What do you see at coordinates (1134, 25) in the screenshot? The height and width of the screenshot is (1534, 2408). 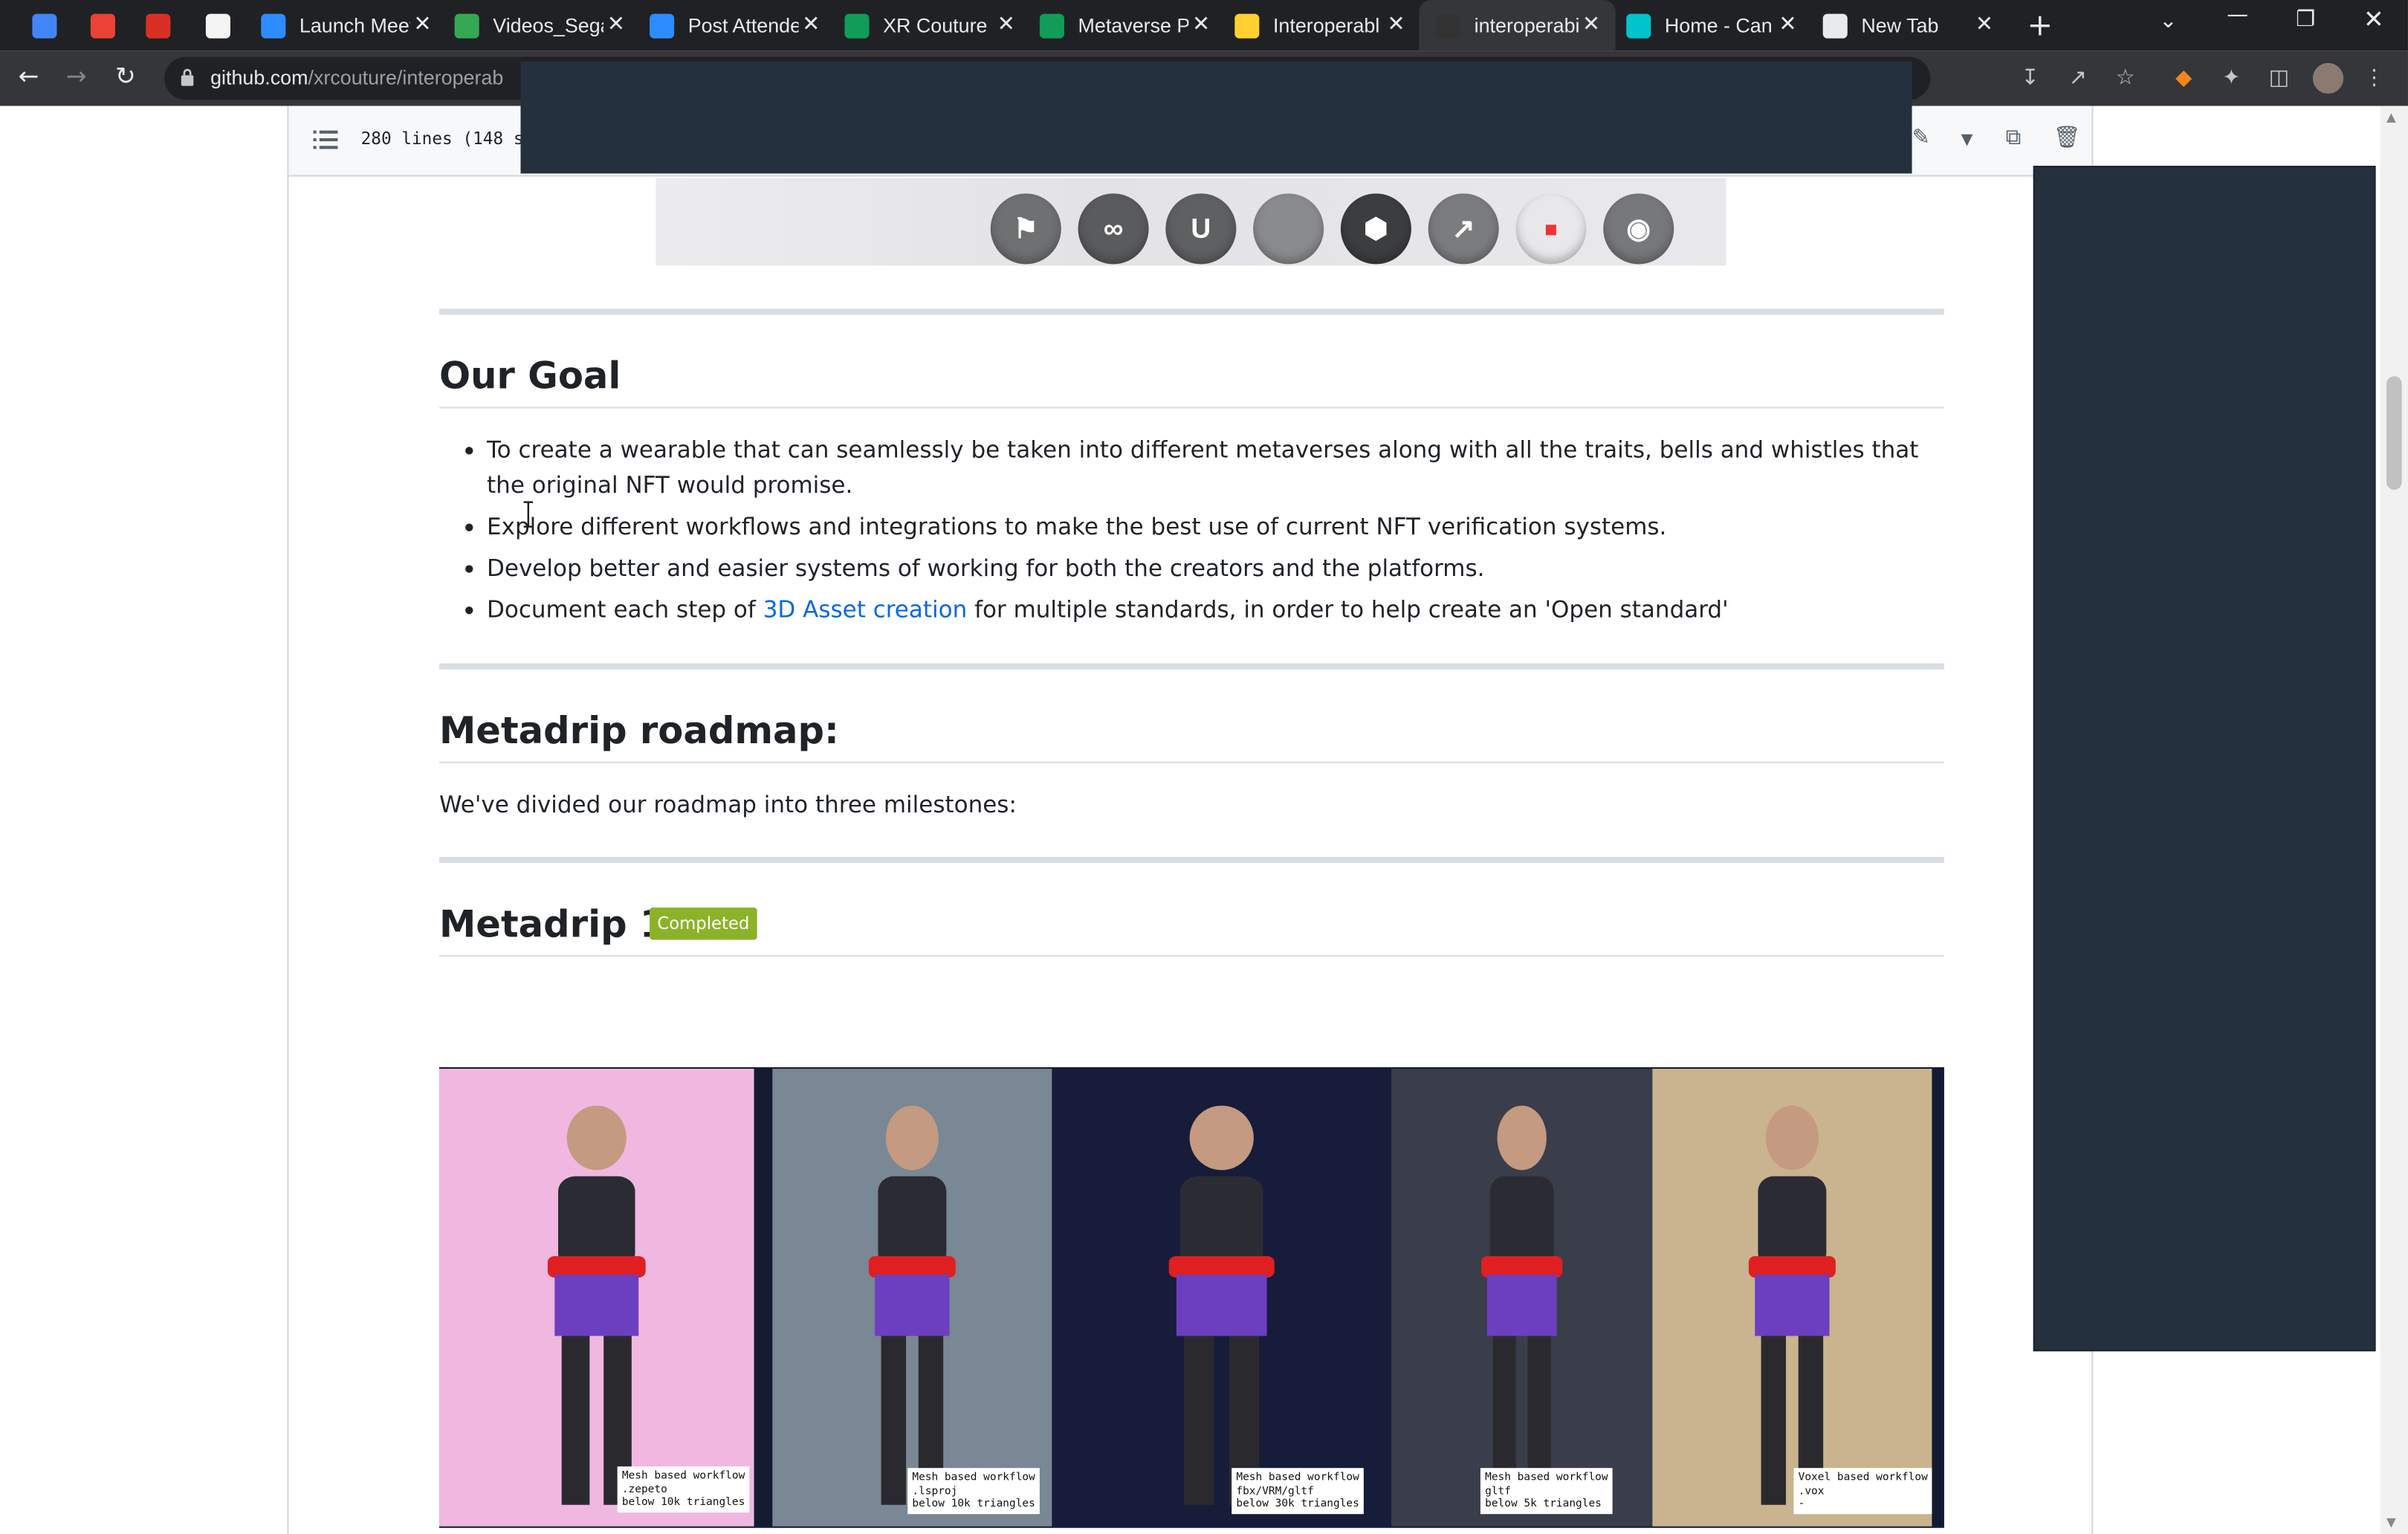 I see `tab-title: Metaverse P` at bounding box center [1134, 25].